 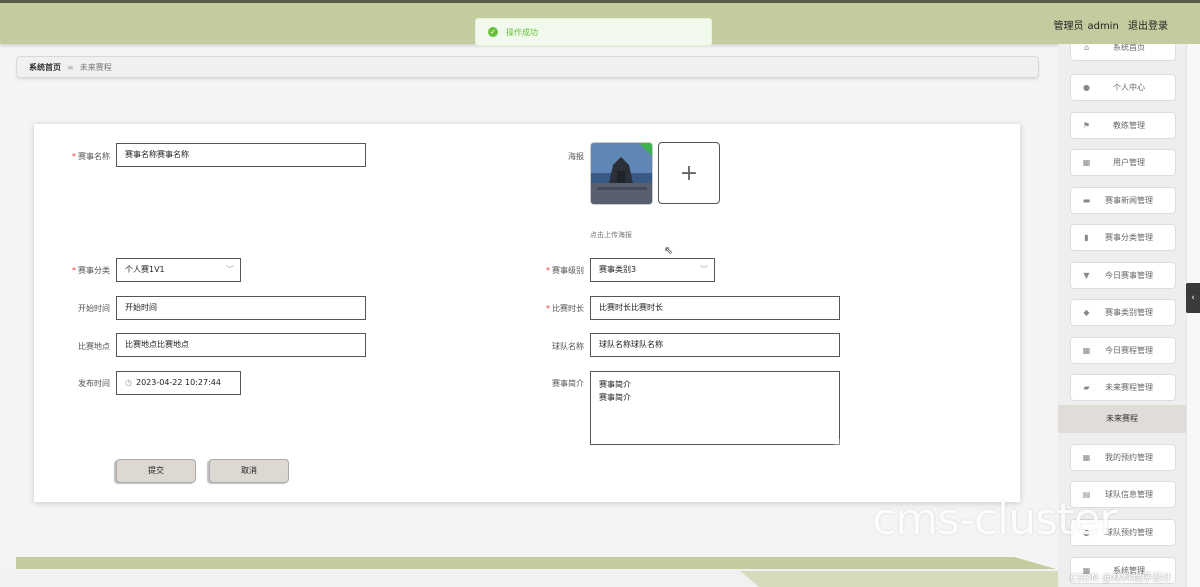 I want to click on toast-message: 操作成功, so click(x=522, y=32).